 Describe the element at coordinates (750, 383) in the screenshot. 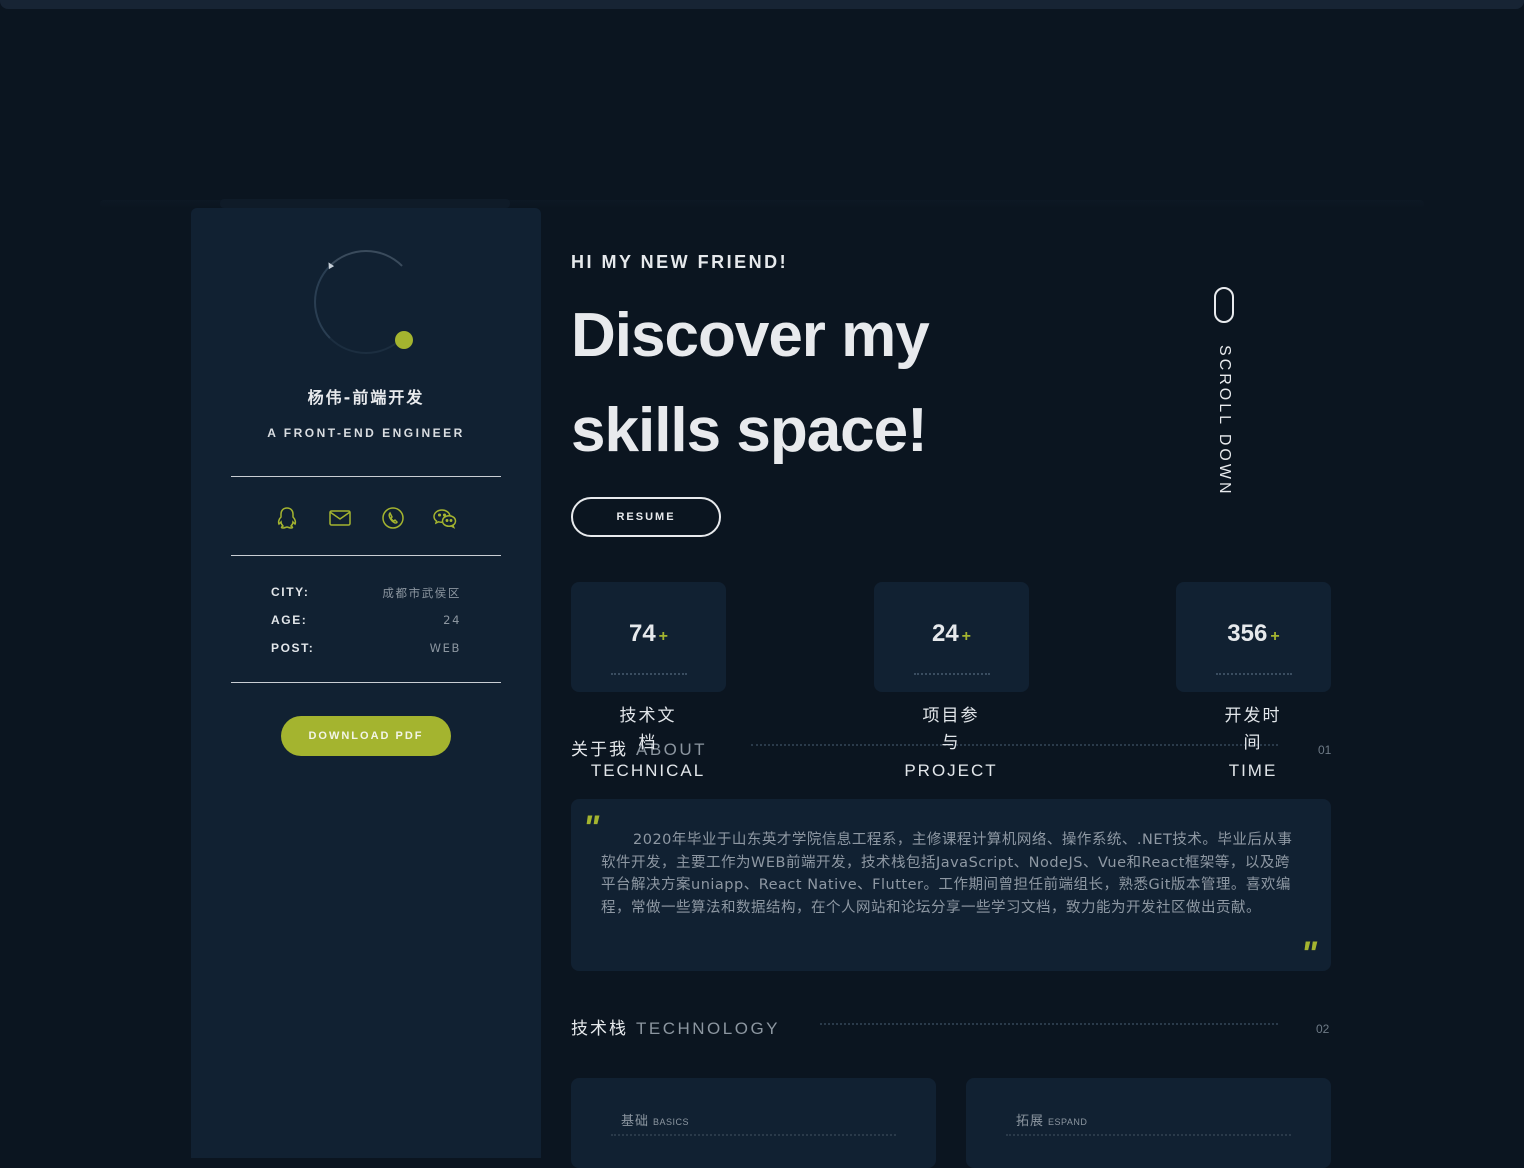

I see `headline: Discover my skills space!` at that location.